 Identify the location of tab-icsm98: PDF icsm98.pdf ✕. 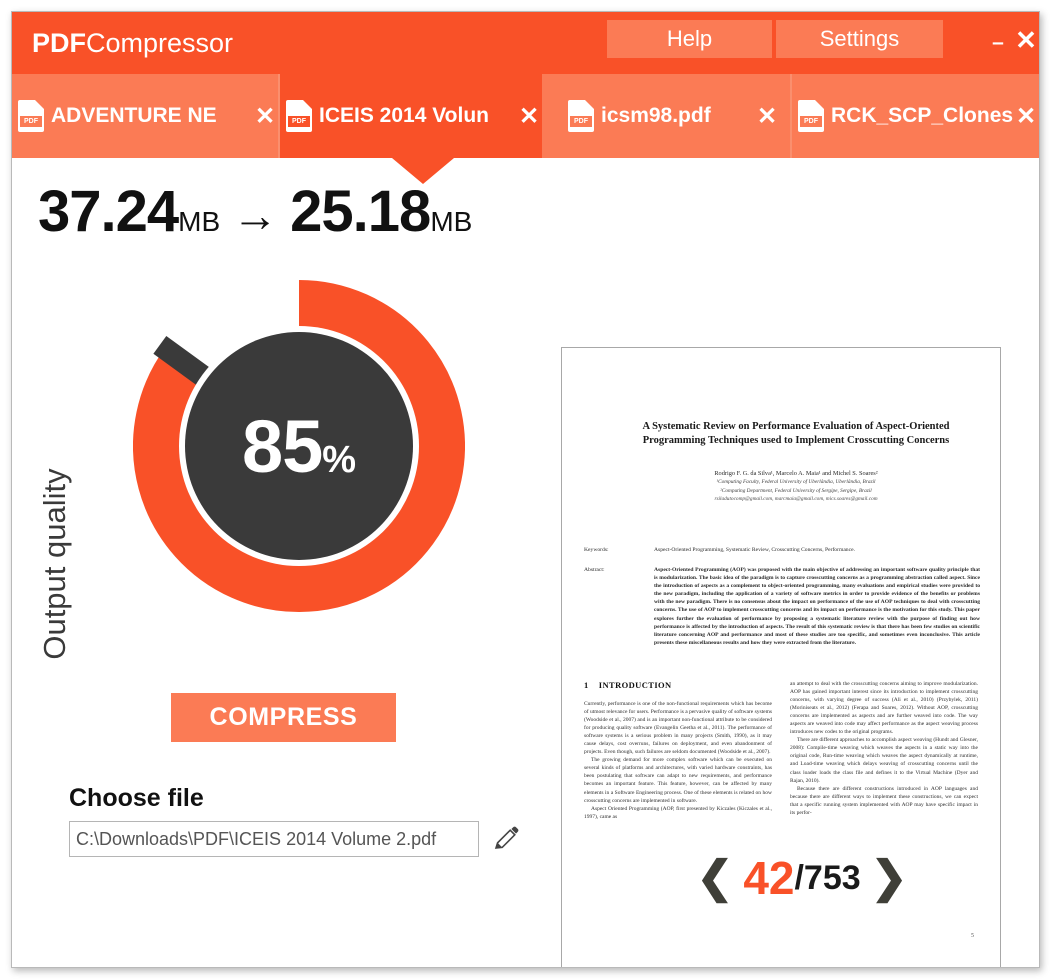
(667, 116).